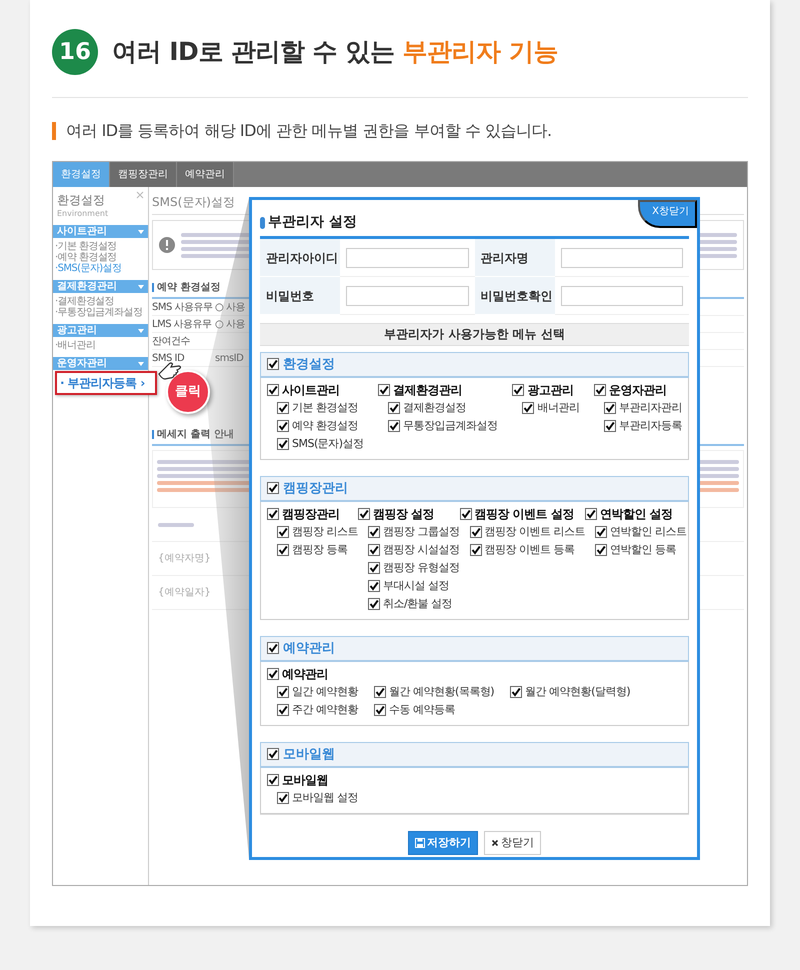 The width and height of the screenshot is (800, 970). I want to click on section-title: 메세지 출력 안내, so click(195, 435).